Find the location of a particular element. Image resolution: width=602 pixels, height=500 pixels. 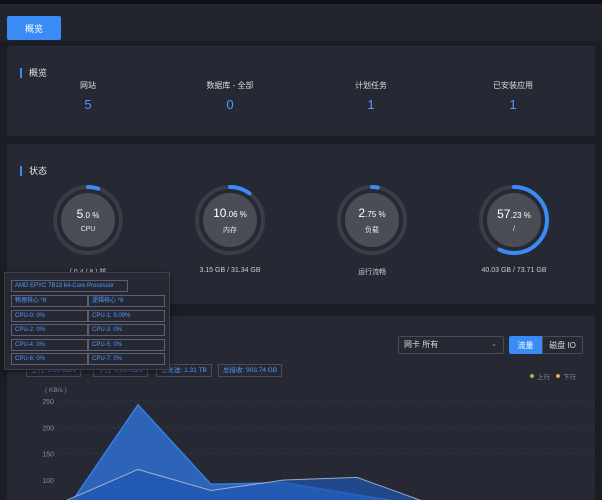

chevron-down-icon: ⌄ is located at coordinates (494, 344).